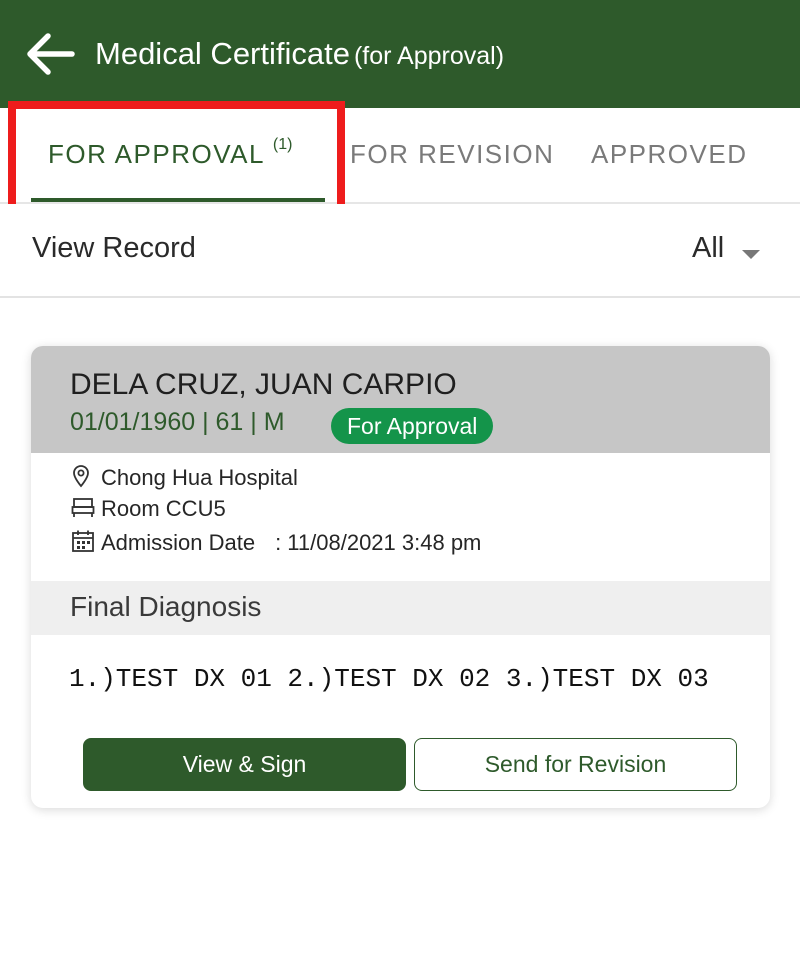 The height and width of the screenshot is (968, 800). What do you see at coordinates (669, 156) in the screenshot?
I see `tab-approved: APPROVED` at bounding box center [669, 156].